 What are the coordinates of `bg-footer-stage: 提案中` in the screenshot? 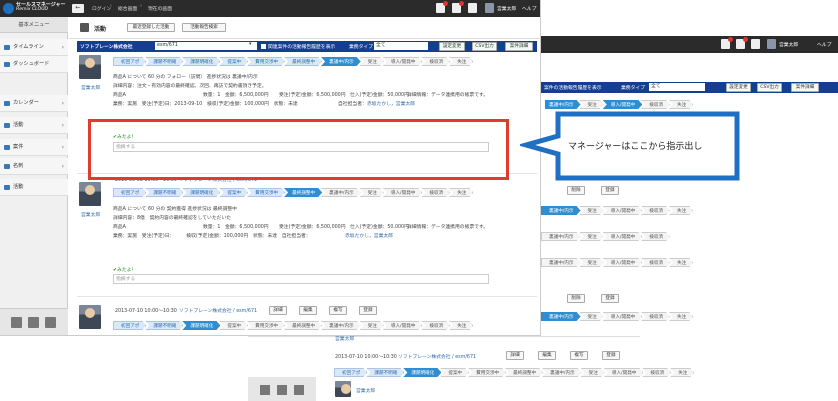 It's located at (454, 372).